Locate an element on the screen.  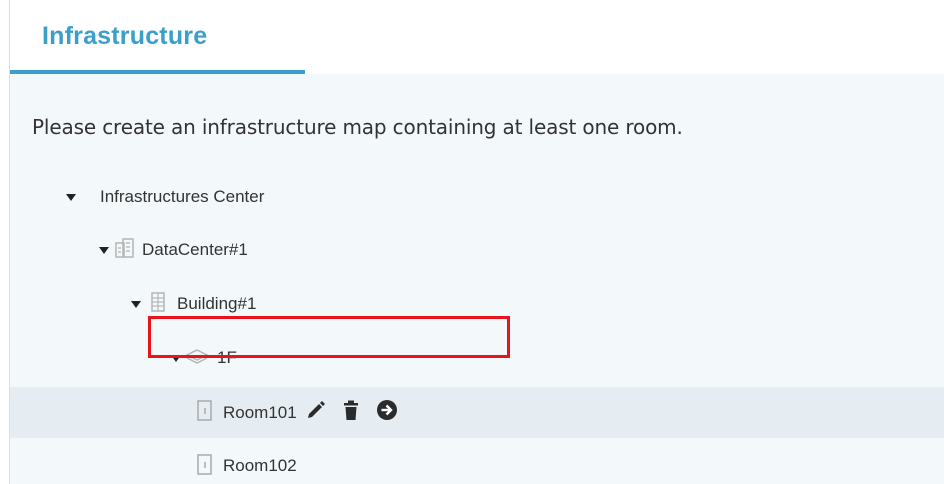
go-arrow-icon is located at coordinates (387, 412).